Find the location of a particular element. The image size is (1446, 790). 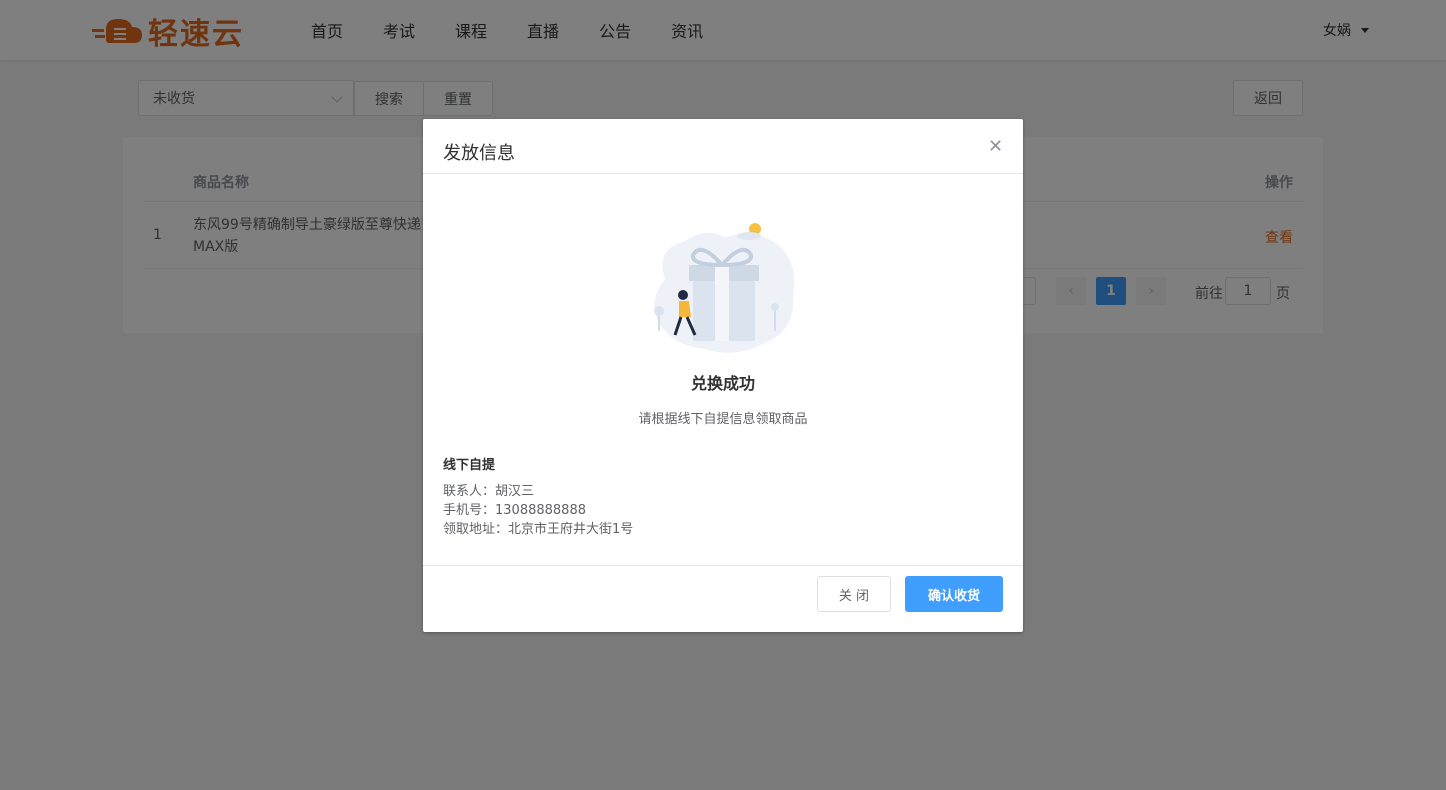

dialog-title: 发放信息 is located at coordinates (479, 153).